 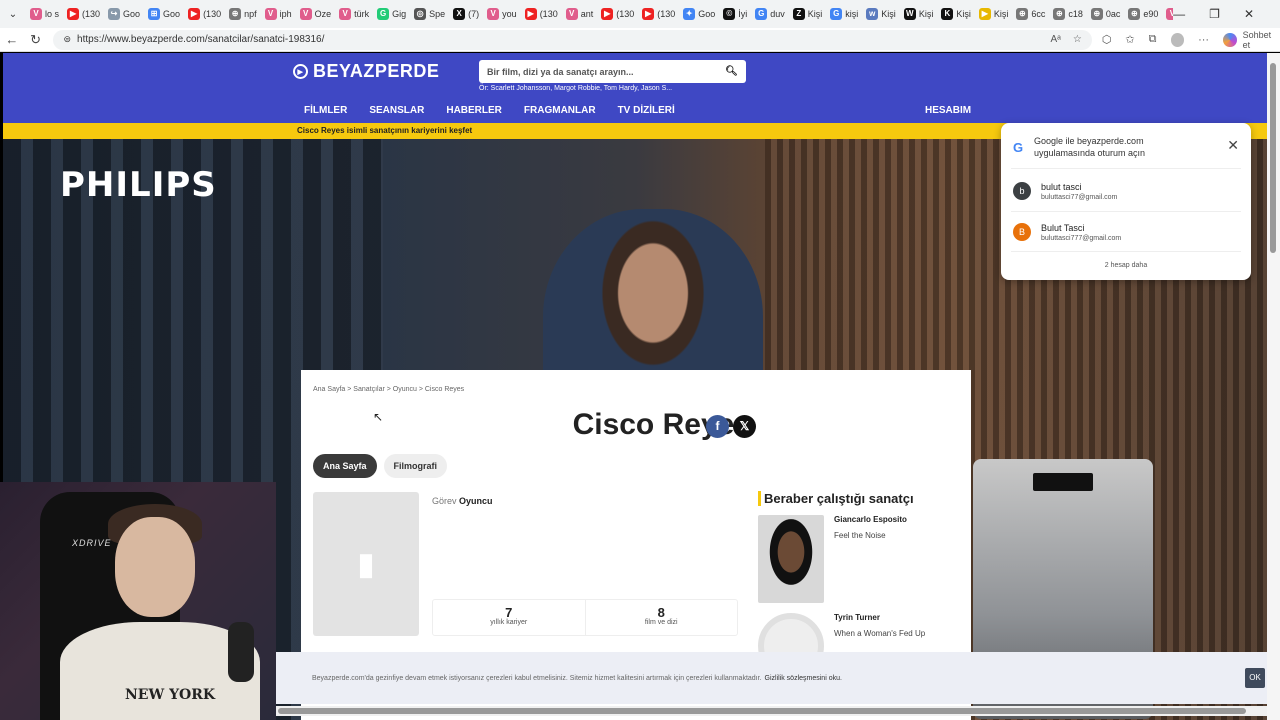 I want to click on favorites-icon: ✩, so click(x=1129, y=39).